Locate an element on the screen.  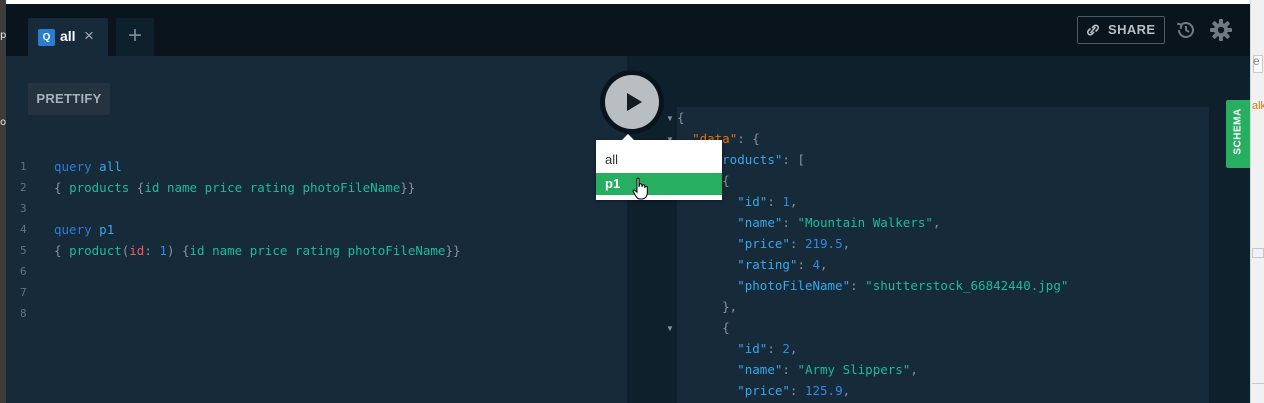
json-line: "id": 2, is located at coordinates (872, 348).